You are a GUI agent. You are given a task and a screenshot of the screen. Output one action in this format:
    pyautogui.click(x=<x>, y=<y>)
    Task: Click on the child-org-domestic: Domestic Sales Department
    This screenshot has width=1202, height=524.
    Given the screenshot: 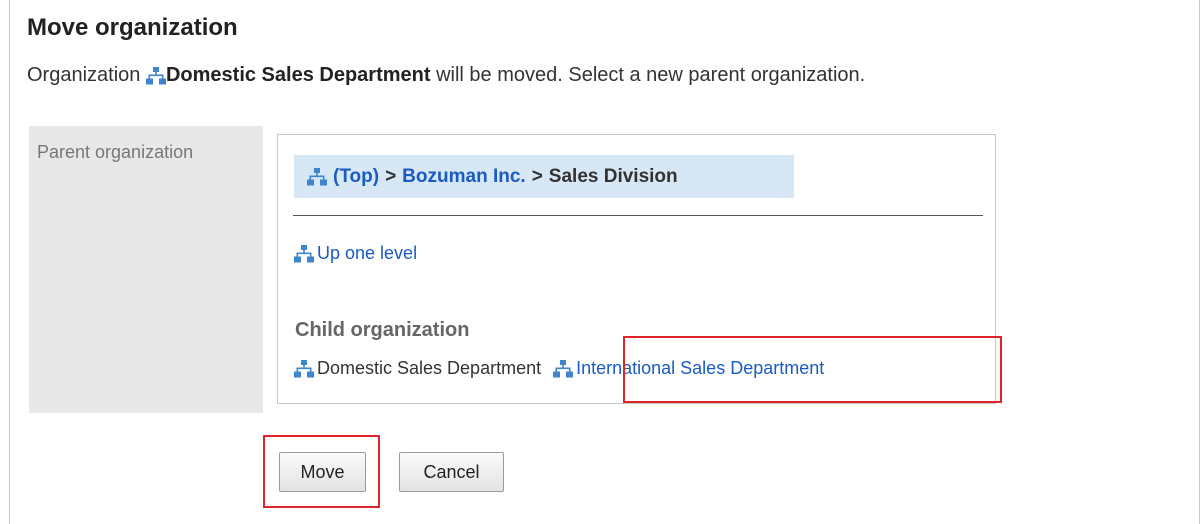 What is the action you would take?
    pyautogui.click(x=417, y=368)
    